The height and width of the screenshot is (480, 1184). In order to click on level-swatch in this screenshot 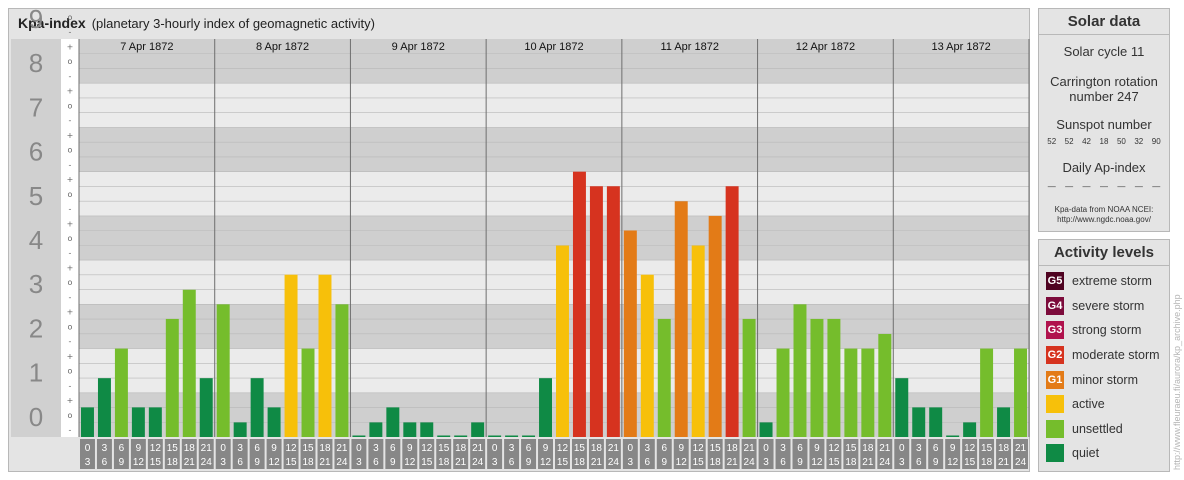, I will do `click(1055, 428)`.